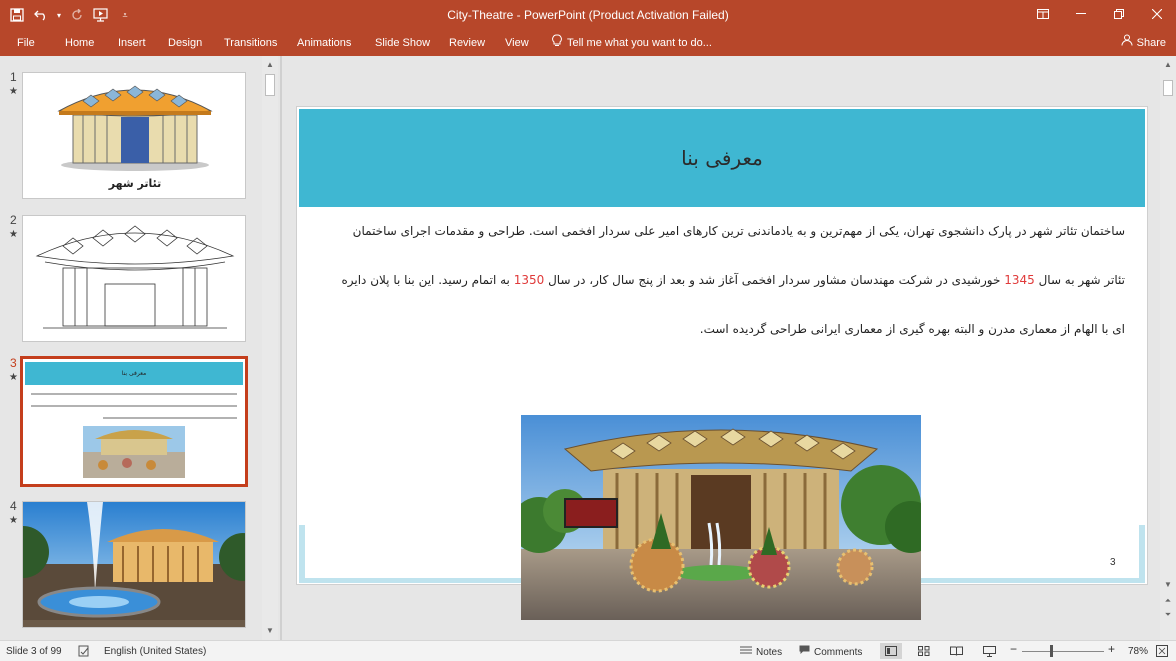 The image size is (1176, 661). I want to click on notes-button: Notes, so click(761, 652).